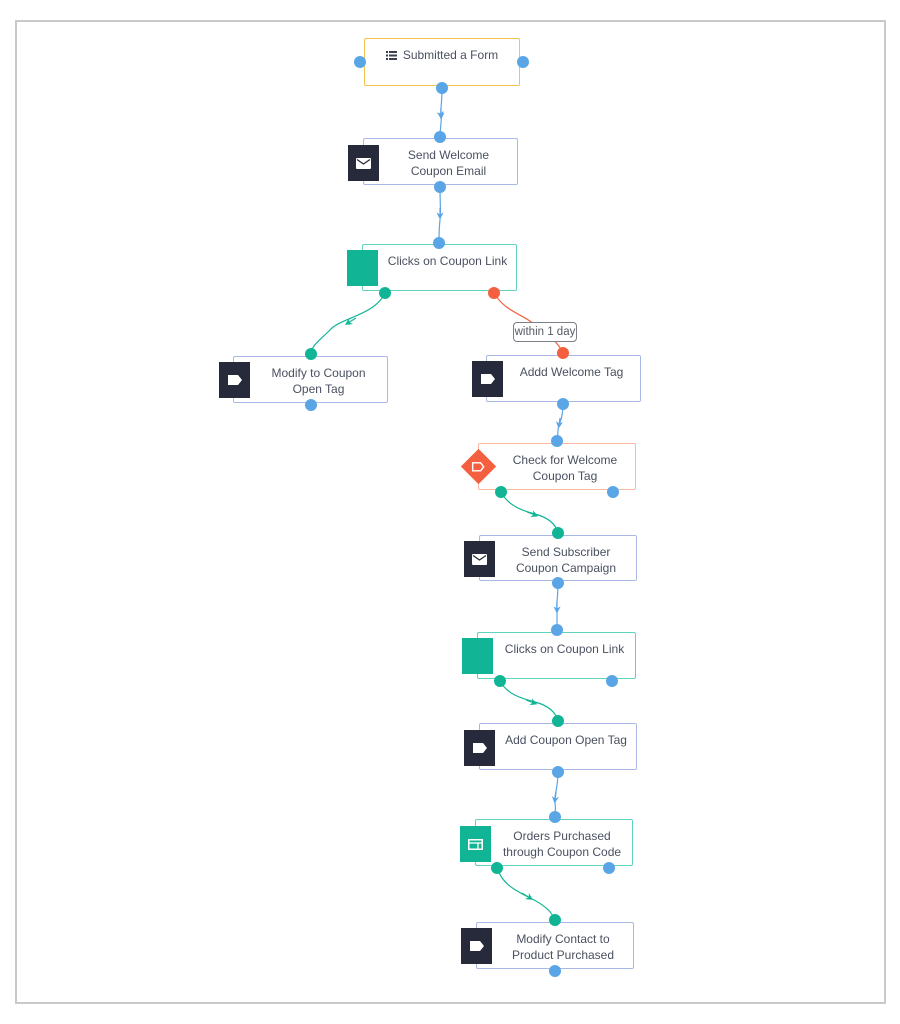 This screenshot has height=1024, width=900. I want to click on node-addd-welcome-tag: Addd Welcome Tag, so click(563, 378).